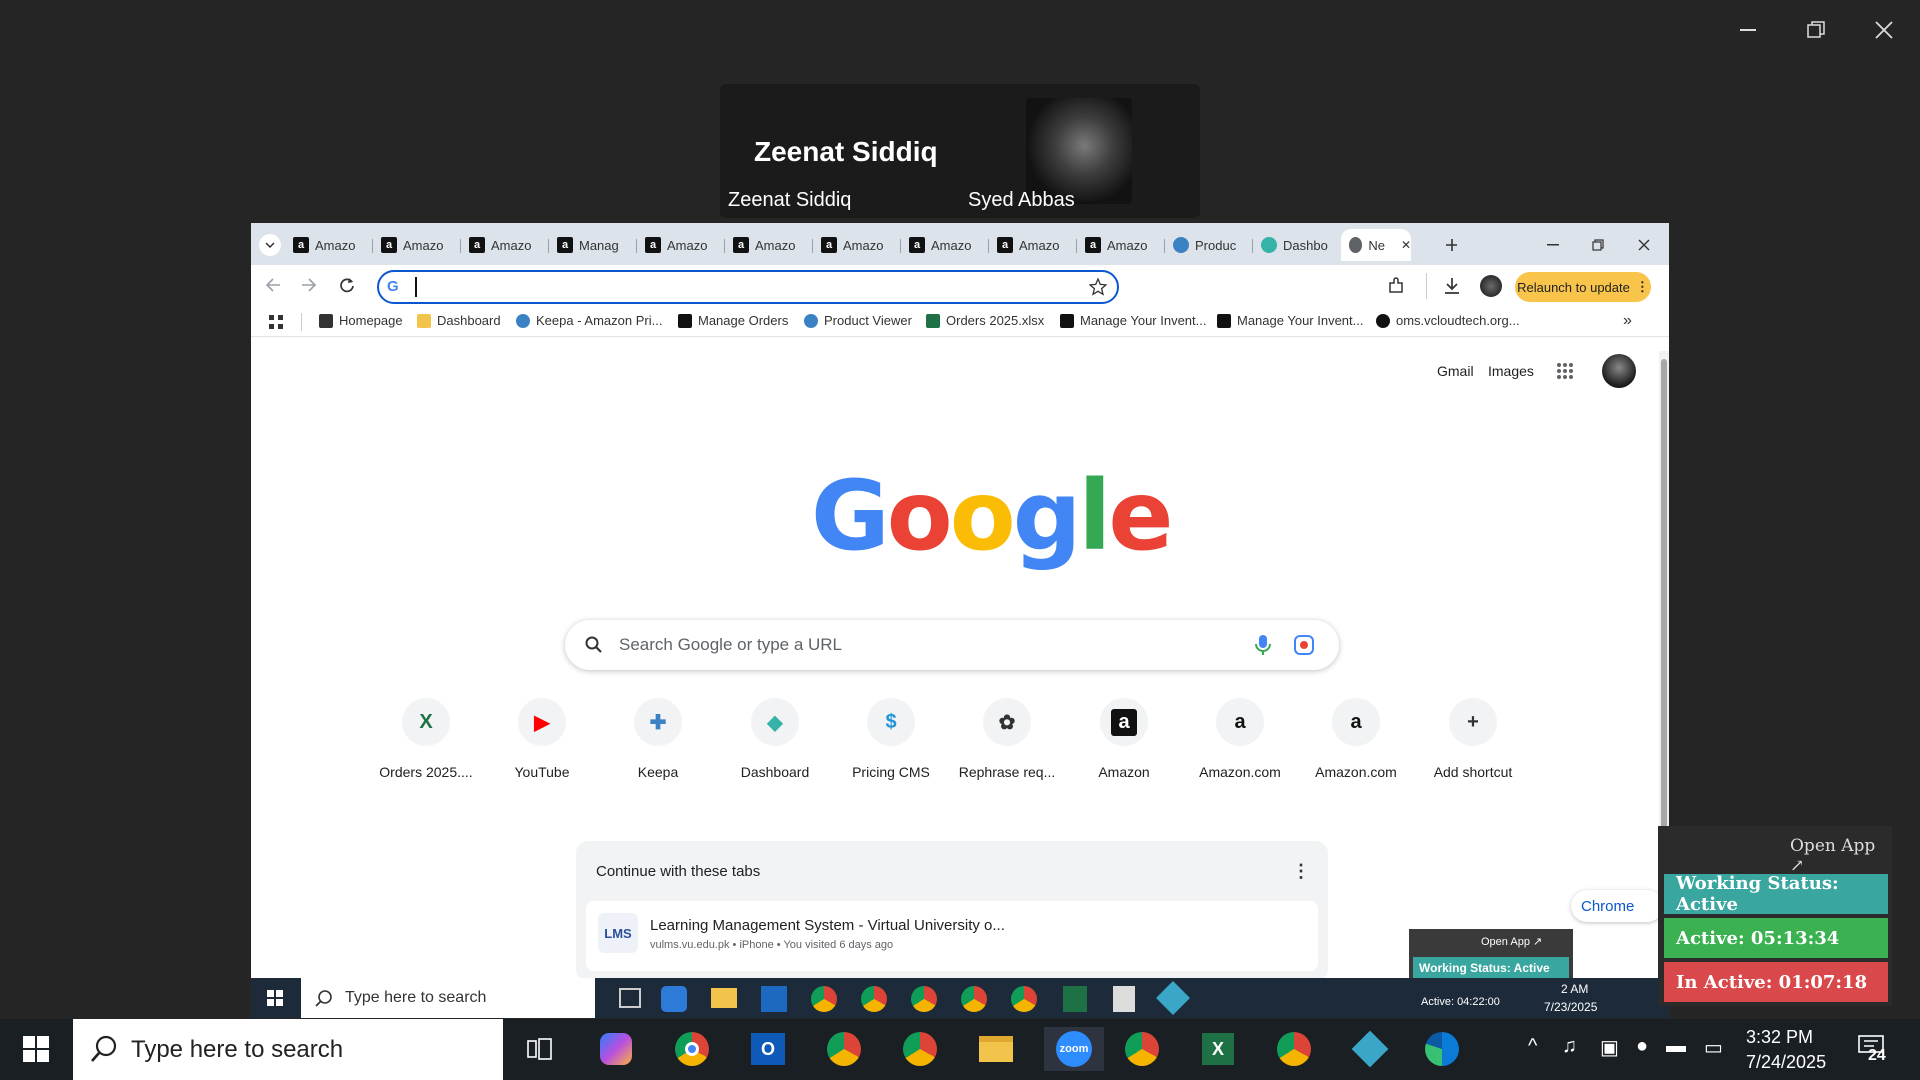  Describe the element at coordinates (1442, 1049) in the screenshot. I see `edge-icon` at that location.